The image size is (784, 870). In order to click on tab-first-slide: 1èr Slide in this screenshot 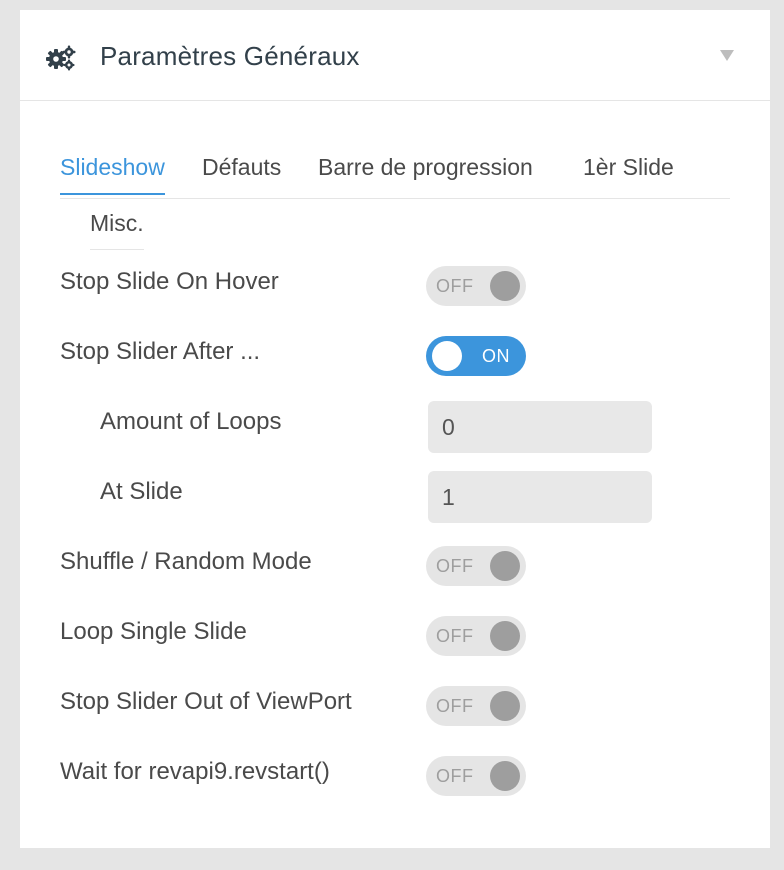, I will do `click(628, 167)`.